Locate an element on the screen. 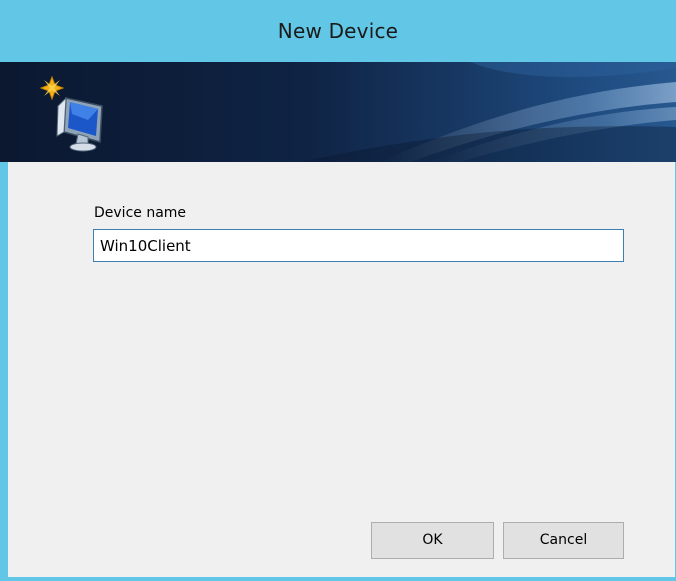 This screenshot has height=581, width=676. window-border-left is located at coordinates (4, 371).